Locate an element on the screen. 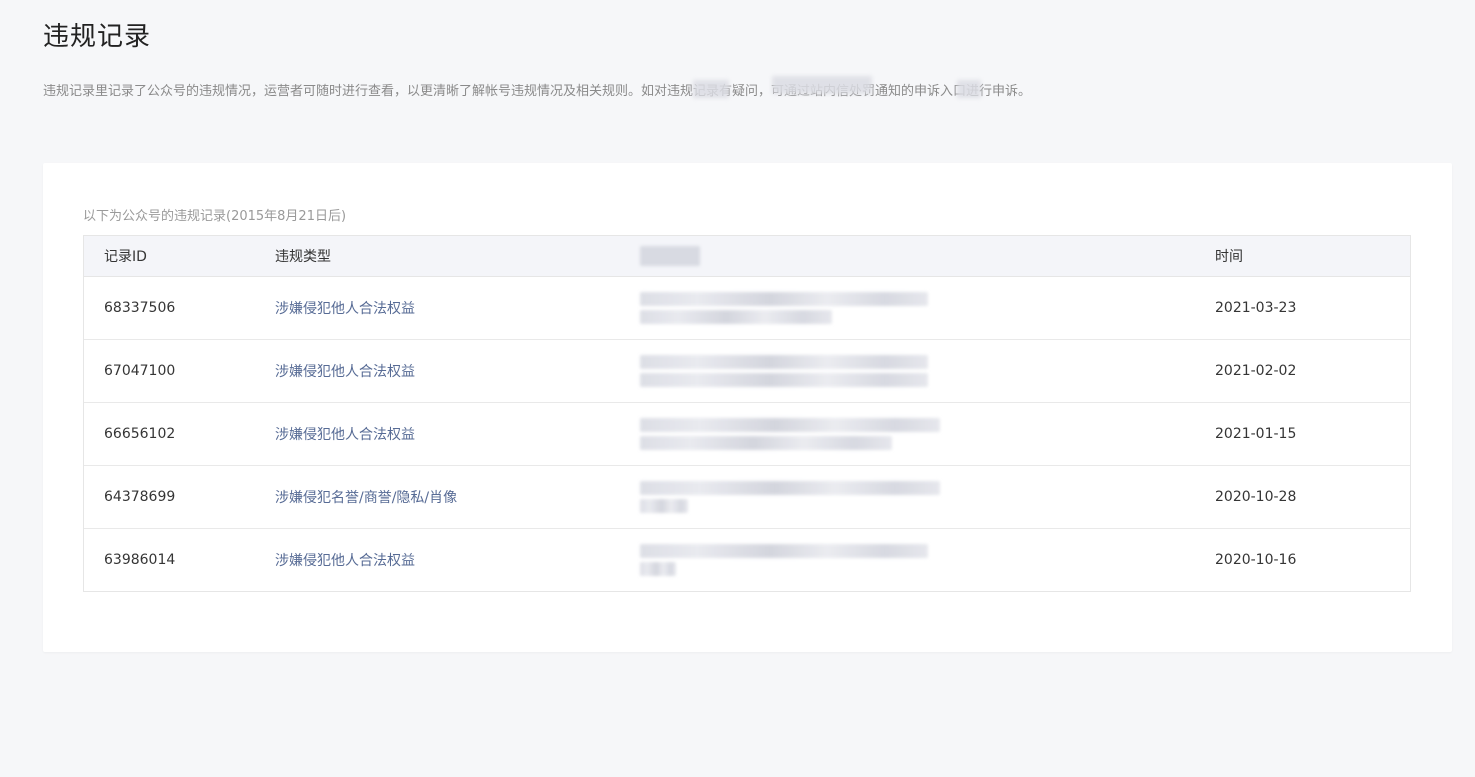 The height and width of the screenshot is (777, 1475). record-time: 2021-01-15 is located at coordinates (1256, 434).